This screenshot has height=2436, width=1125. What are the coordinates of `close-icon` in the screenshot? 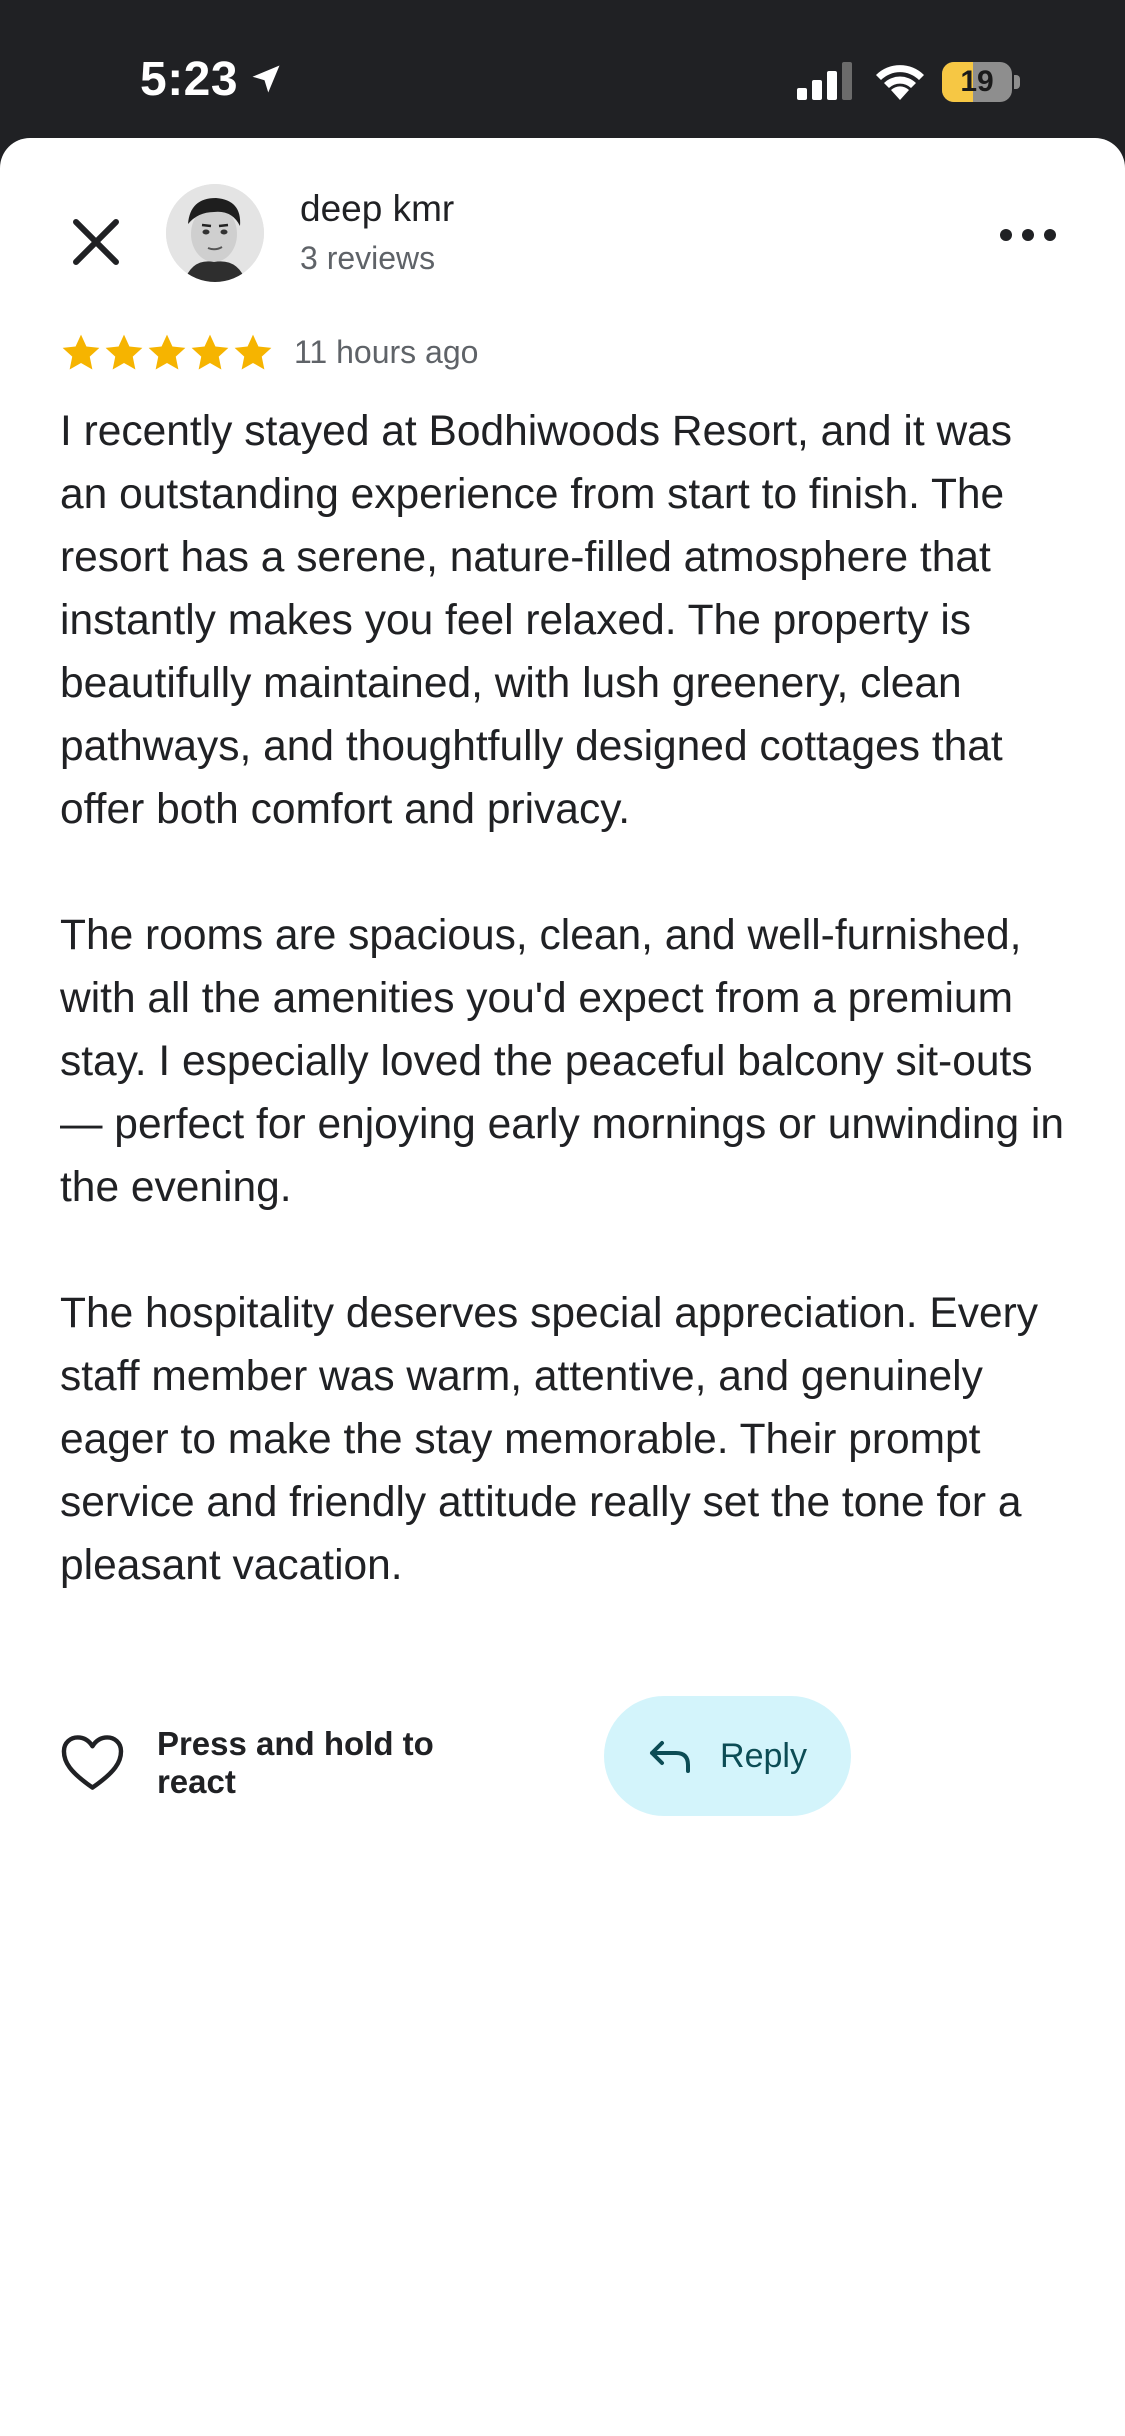 It's located at (96, 242).